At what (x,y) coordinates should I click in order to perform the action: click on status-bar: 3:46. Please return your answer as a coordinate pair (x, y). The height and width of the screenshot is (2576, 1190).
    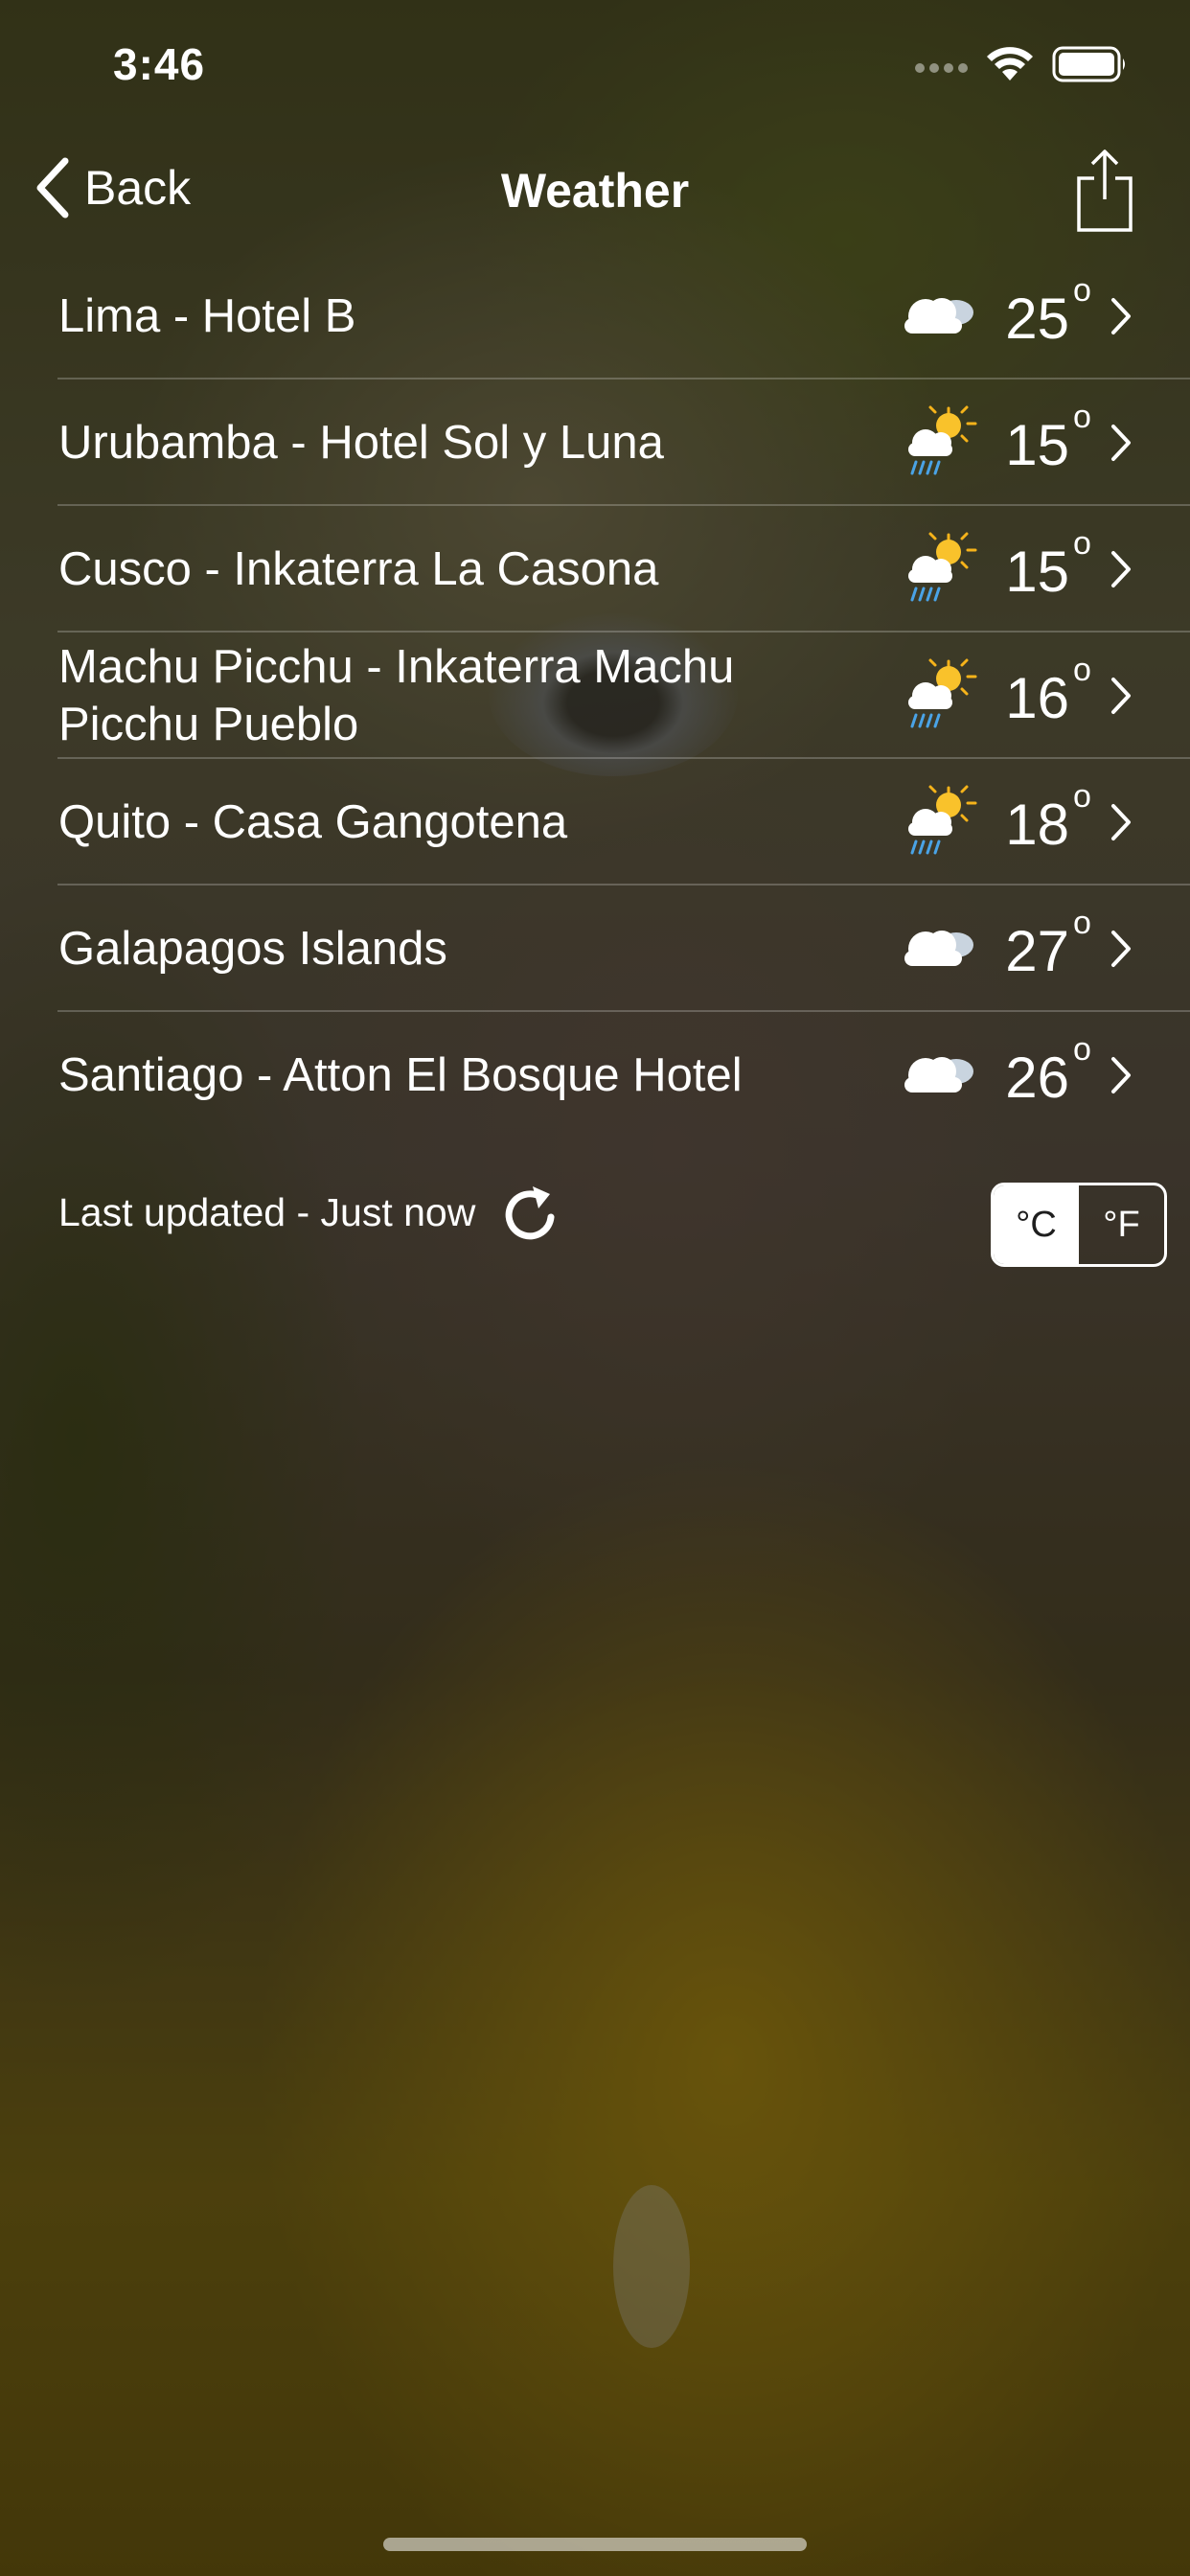
    Looking at the image, I should click on (595, 63).